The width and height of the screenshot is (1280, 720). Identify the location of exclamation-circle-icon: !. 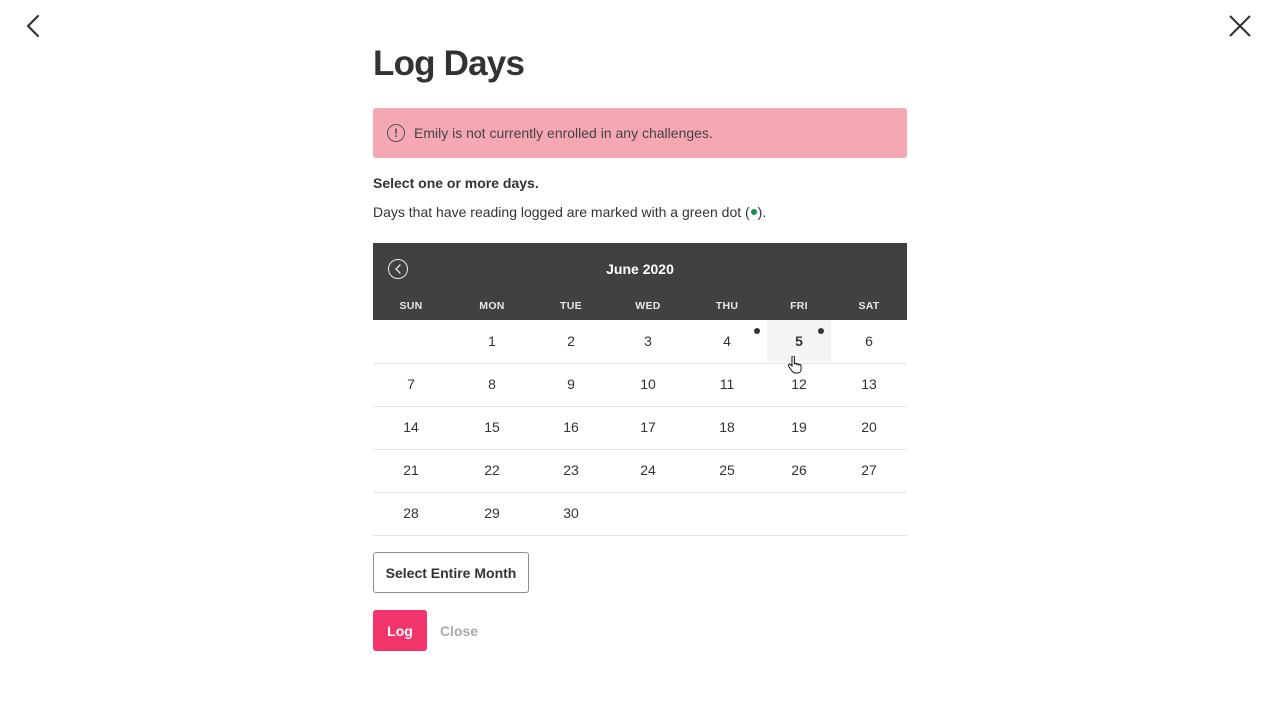
(396, 133).